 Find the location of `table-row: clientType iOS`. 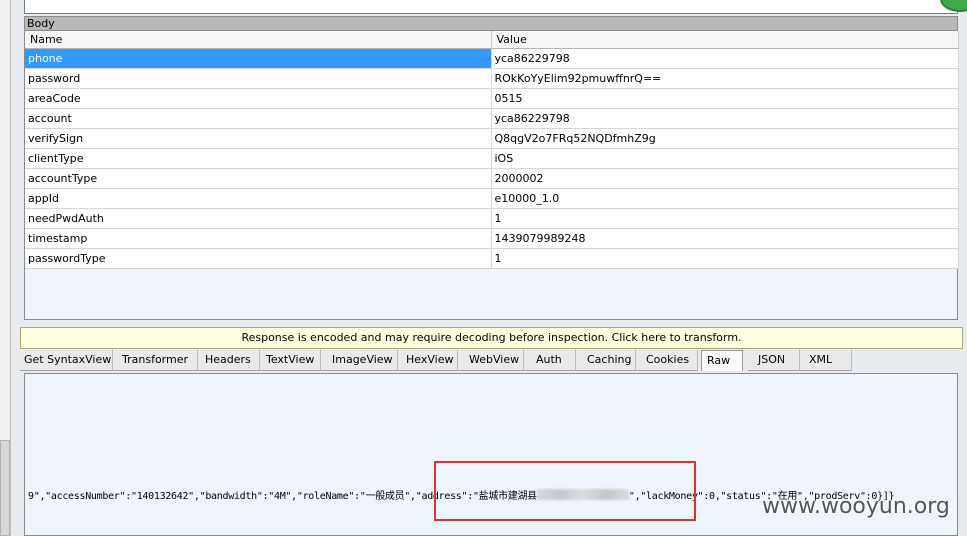

table-row: clientType iOS is located at coordinates (492, 158).